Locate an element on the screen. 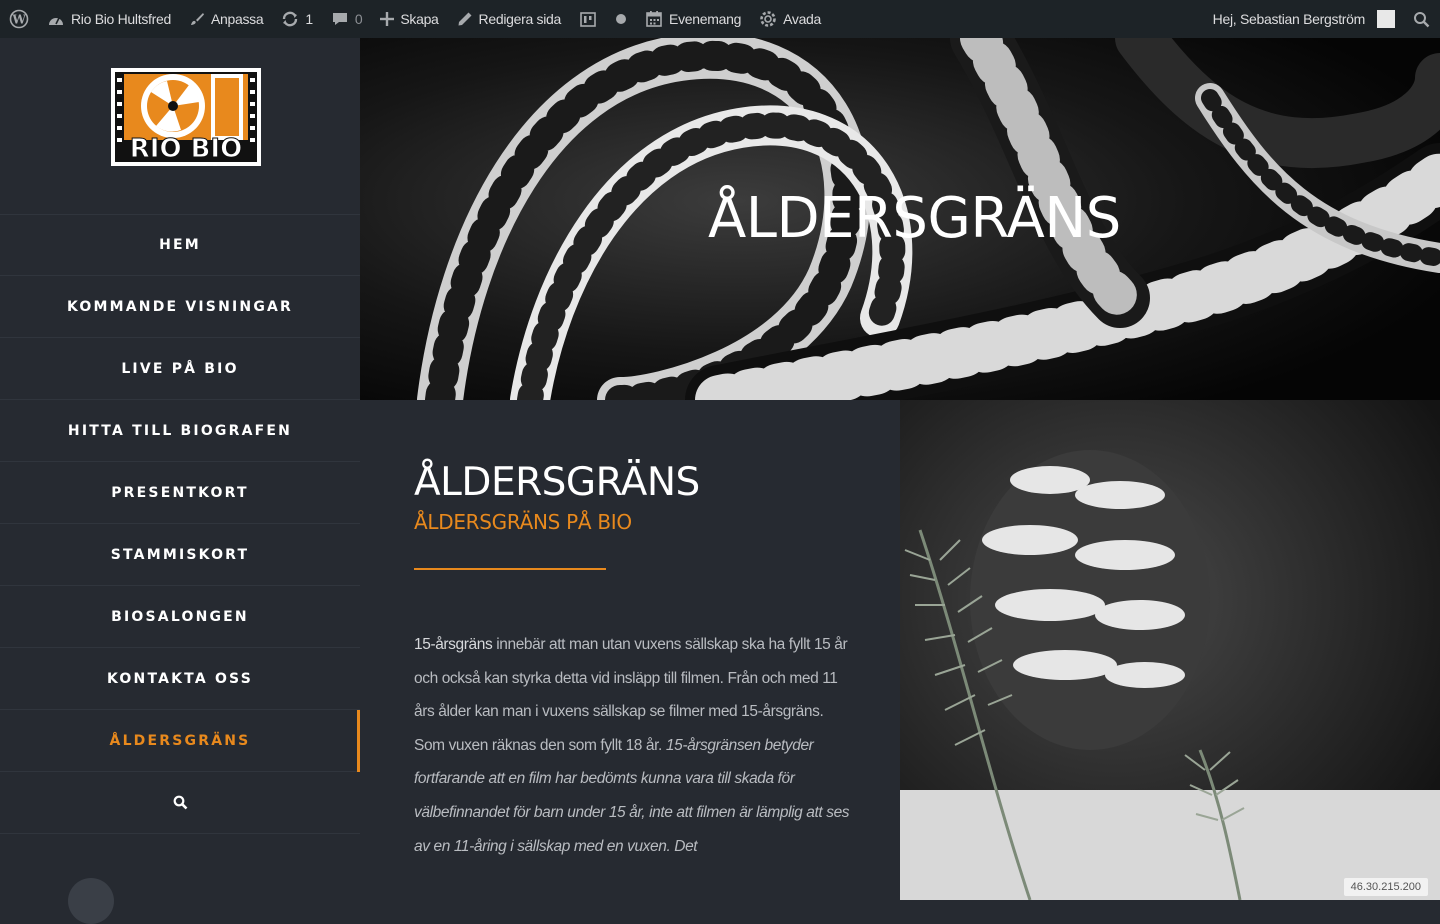 The width and height of the screenshot is (1440, 924). wordpress-logo-button: W is located at coordinates (19, 19).